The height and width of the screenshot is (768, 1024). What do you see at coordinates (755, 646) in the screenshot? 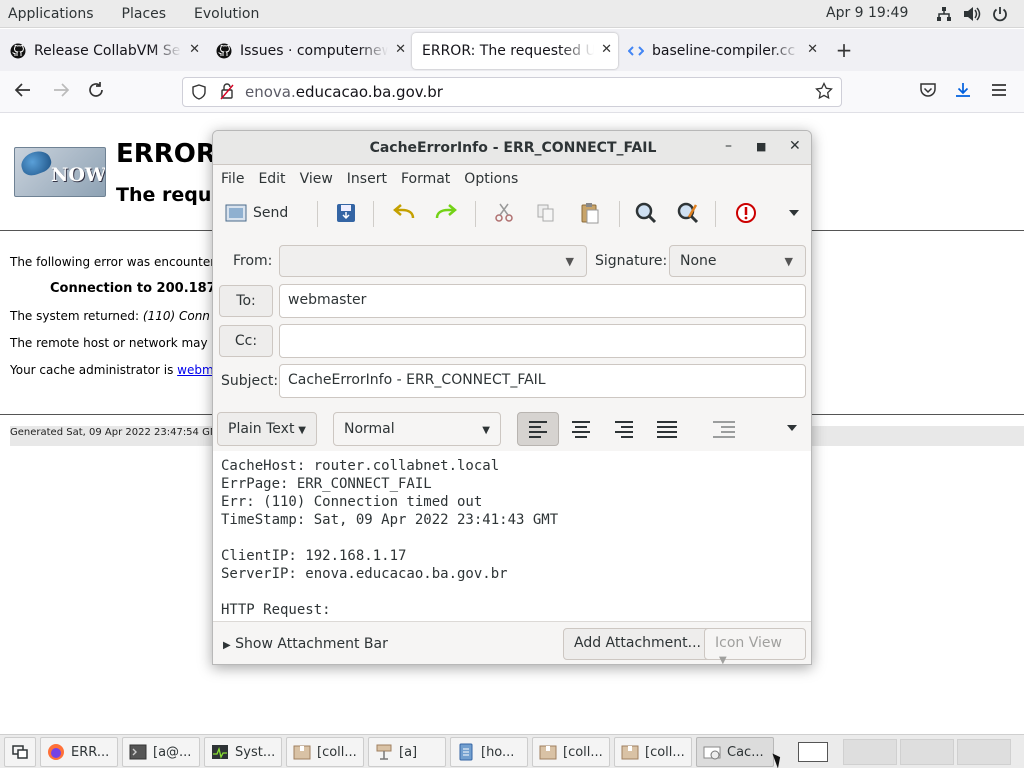
I see `icon-view-select: Icon View ▼` at bounding box center [755, 646].